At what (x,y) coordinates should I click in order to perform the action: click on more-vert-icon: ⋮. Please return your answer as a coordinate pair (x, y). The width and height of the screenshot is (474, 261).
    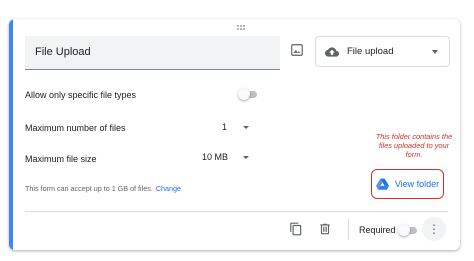
    Looking at the image, I should click on (434, 229).